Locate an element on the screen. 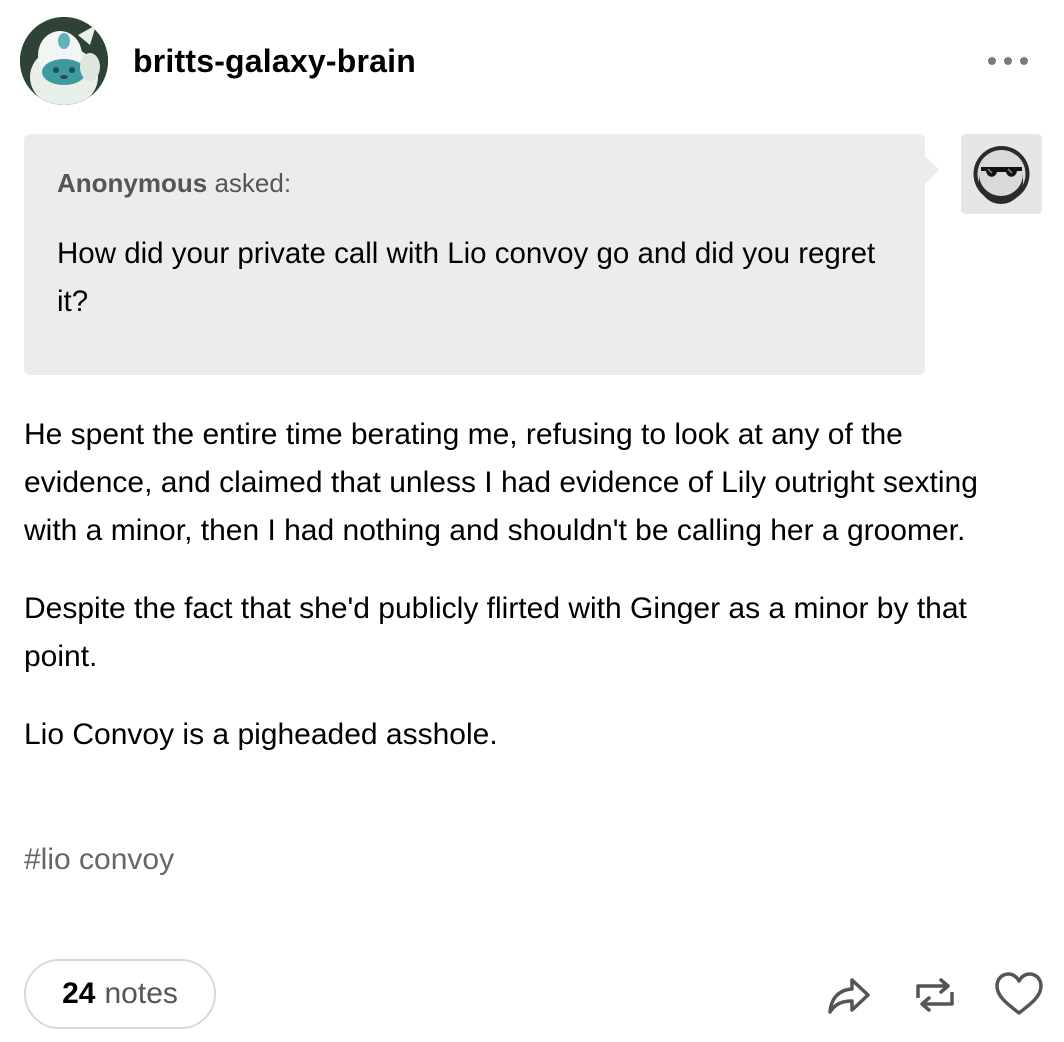  reblog-button is located at coordinates (935, 995).